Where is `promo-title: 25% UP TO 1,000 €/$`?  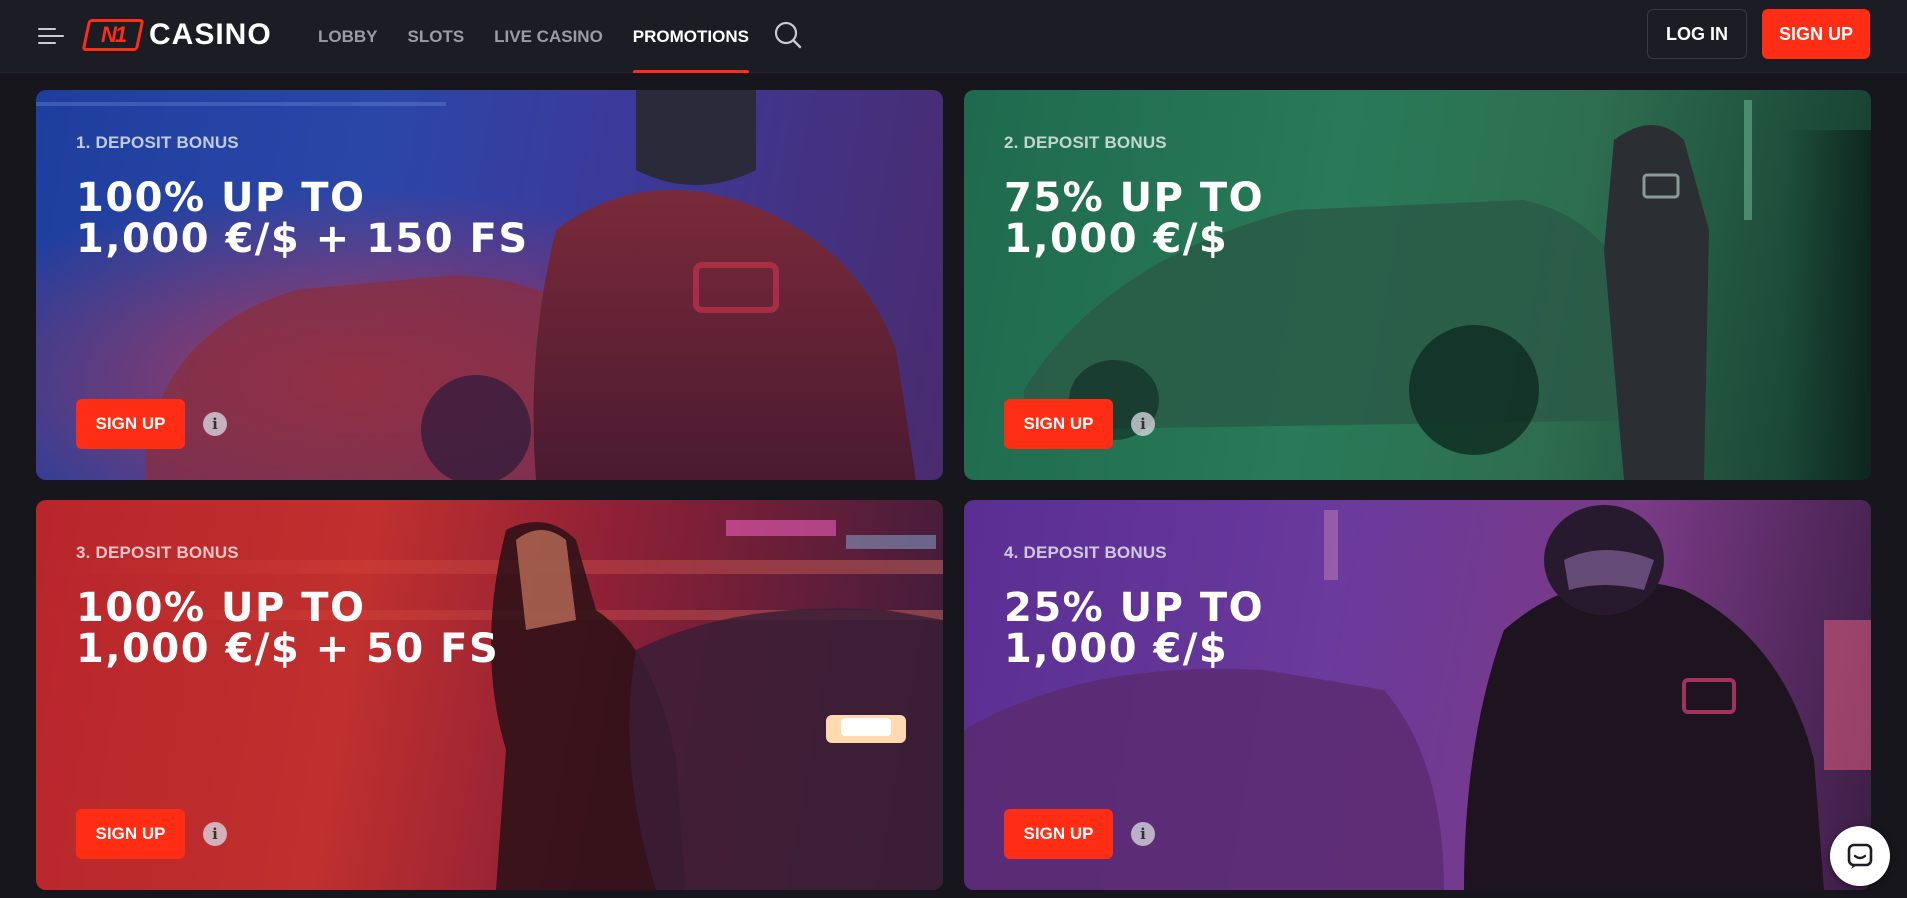 promo-title: 25% UP TO 1,000 €/$ is located at coordinates (1134, 628).